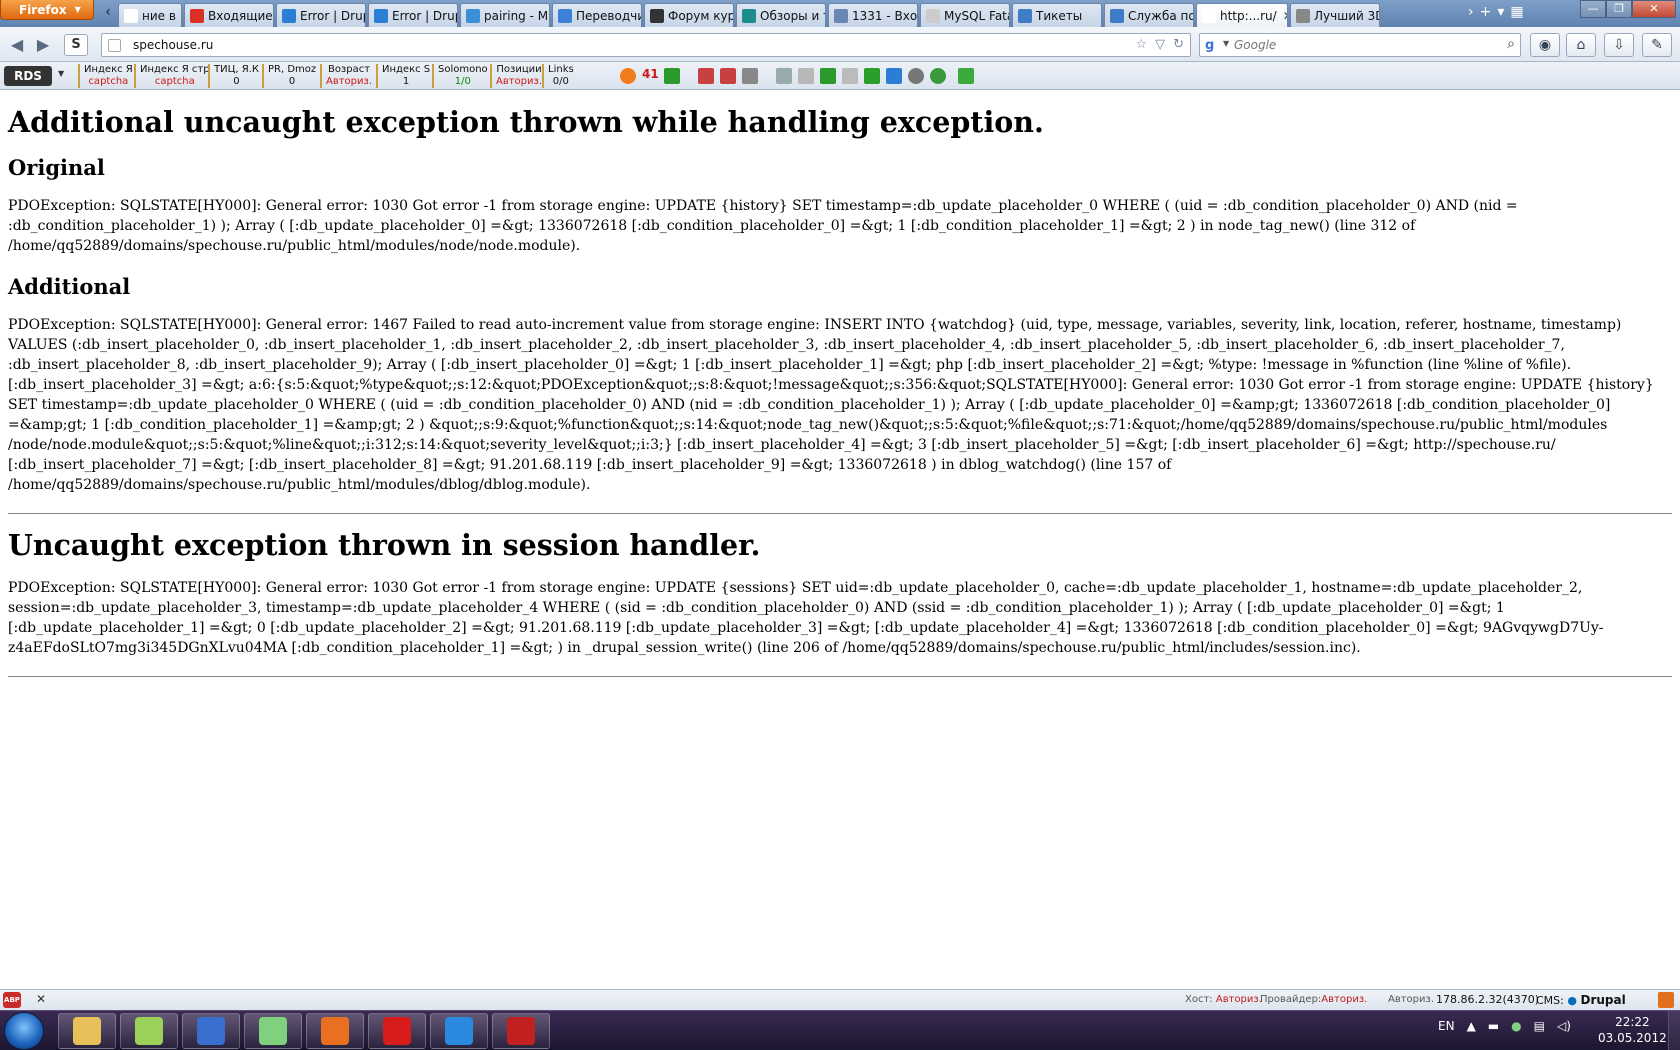 This screenshot has width=1680, height=1050. What do you see at coordinates (1178, 44) in the screenshot?
I see `reload-icon: ↻` at bounding box center [1178, 44].